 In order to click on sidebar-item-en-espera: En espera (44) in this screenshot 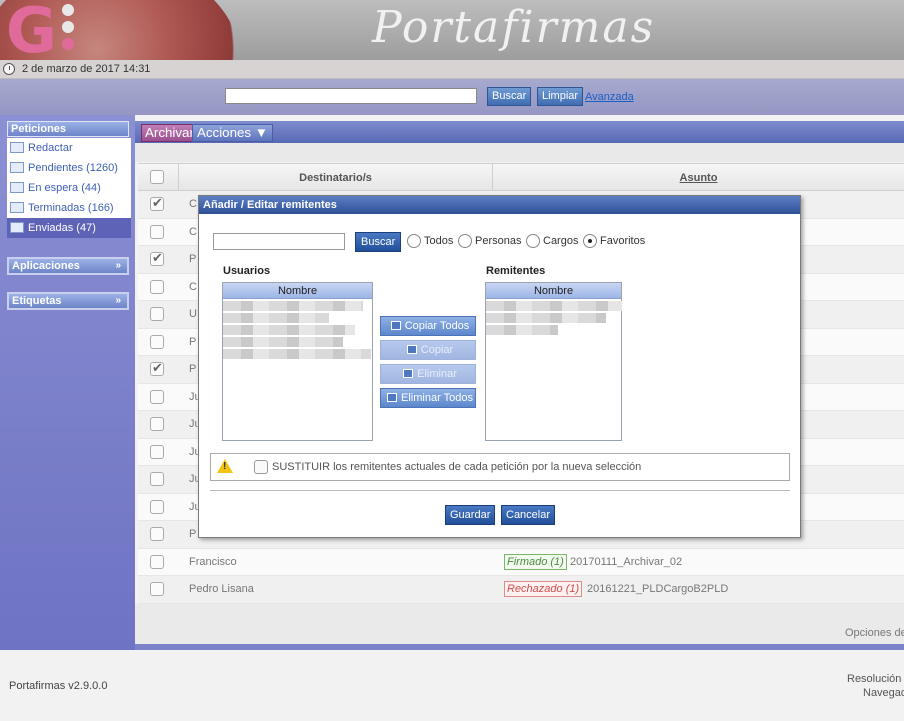, I will do `click(69, 188)`.